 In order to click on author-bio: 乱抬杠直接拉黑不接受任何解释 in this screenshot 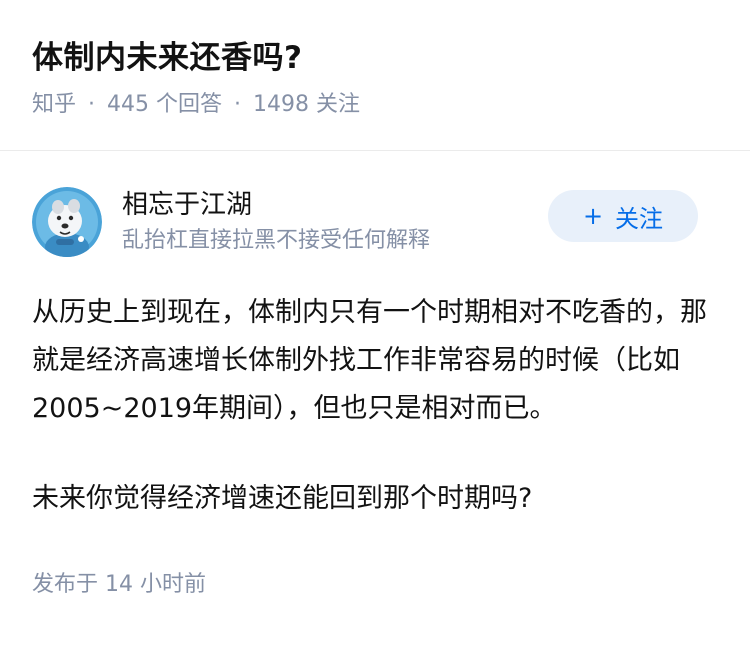, I will do `click(276, 240)`.